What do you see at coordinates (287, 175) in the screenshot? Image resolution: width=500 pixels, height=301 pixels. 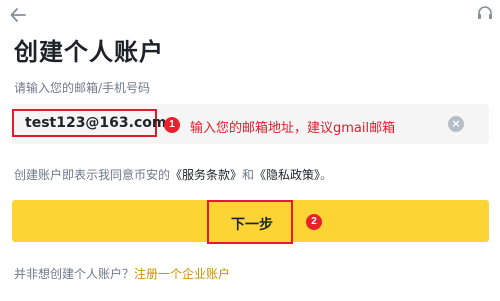 I see `privacy-policy-link: 《隐私政策》` at bounding box center [287, 175].